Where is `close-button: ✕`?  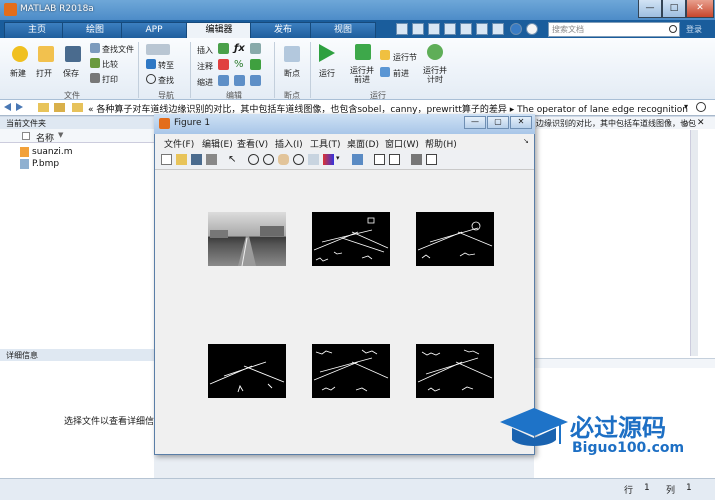
close-button: ✕ is located at coordinates (700, 9).